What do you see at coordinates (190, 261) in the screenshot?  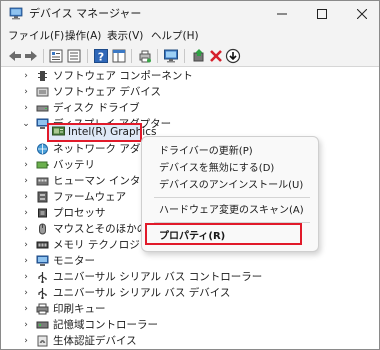 I see `tree-item-monitors: › モニター` at bounding box center [190, 261].